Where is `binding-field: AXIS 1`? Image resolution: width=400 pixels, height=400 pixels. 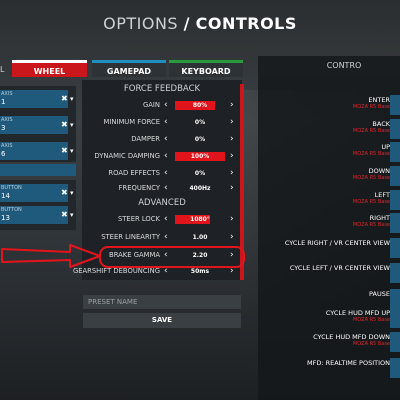 binding-field: AXIS 1 is located at coordinates (34, 99).